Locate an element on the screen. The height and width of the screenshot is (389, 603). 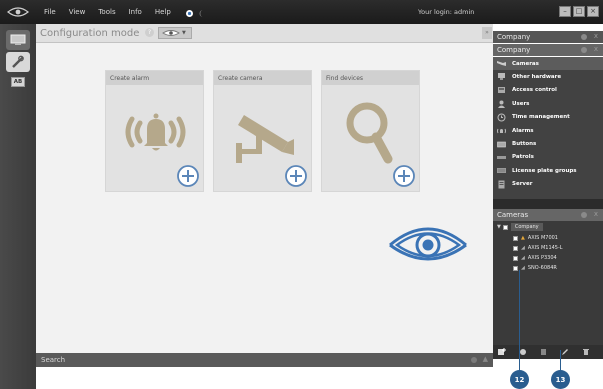
list-item-users: Users is located at coordinates (548, 103).